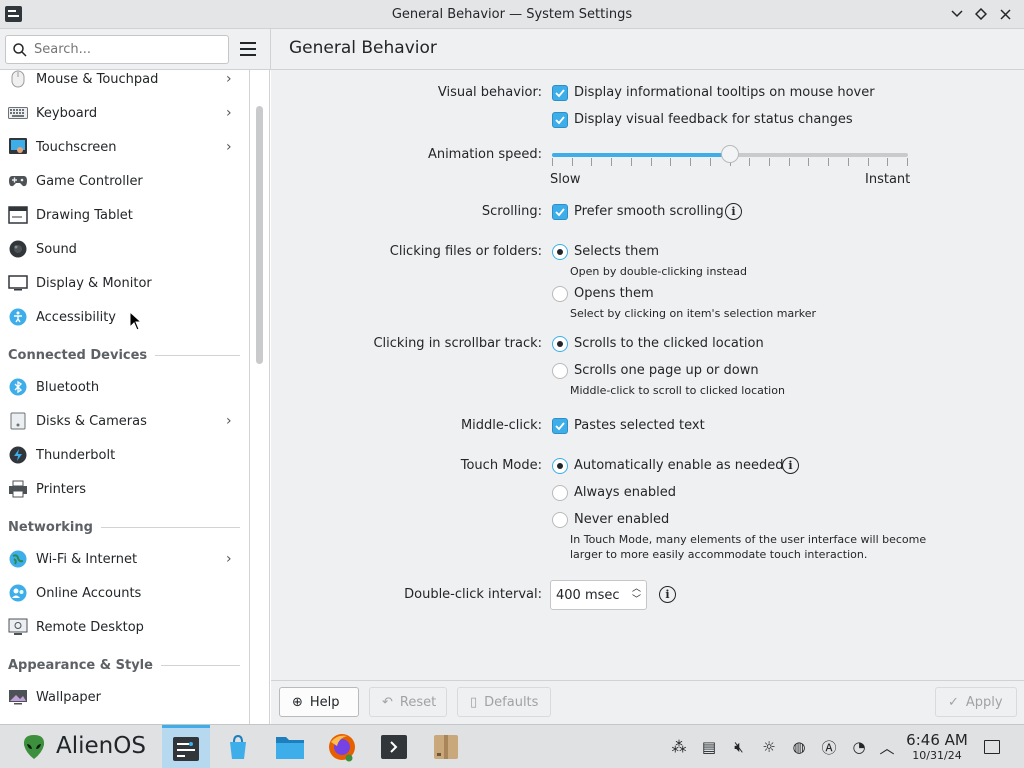 This screenshot has height=768, width=1024. What do you see at coordinates (186, 746) in the screenshot?
I see `taskbar-app-system-settings` at bounding box center [186, 746].